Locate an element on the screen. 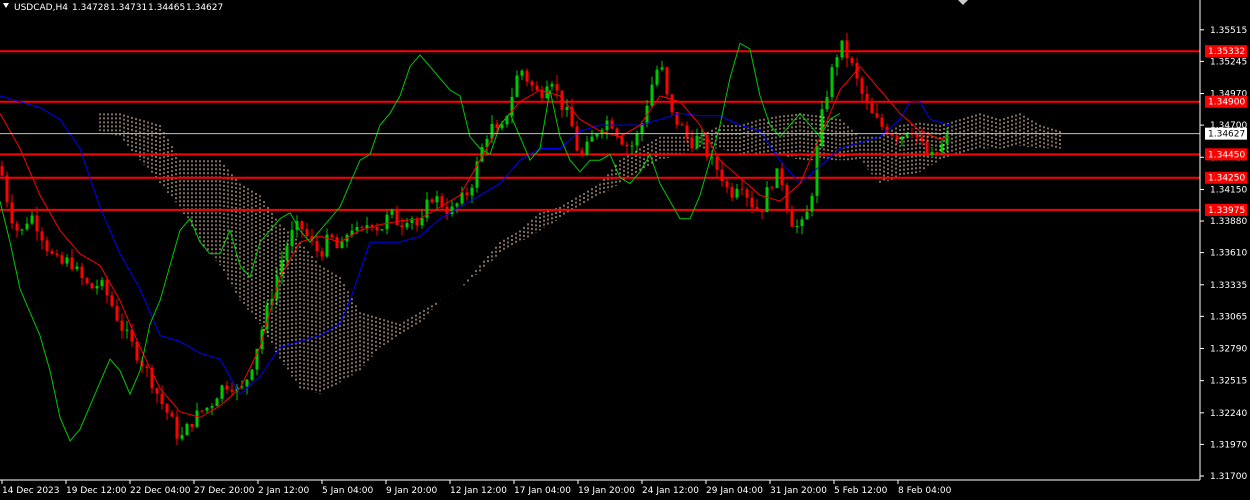 This screenshot has width=1250, height=500. x-tick-label: 5 Jan 04:00 is located at coordinates (348, 491).